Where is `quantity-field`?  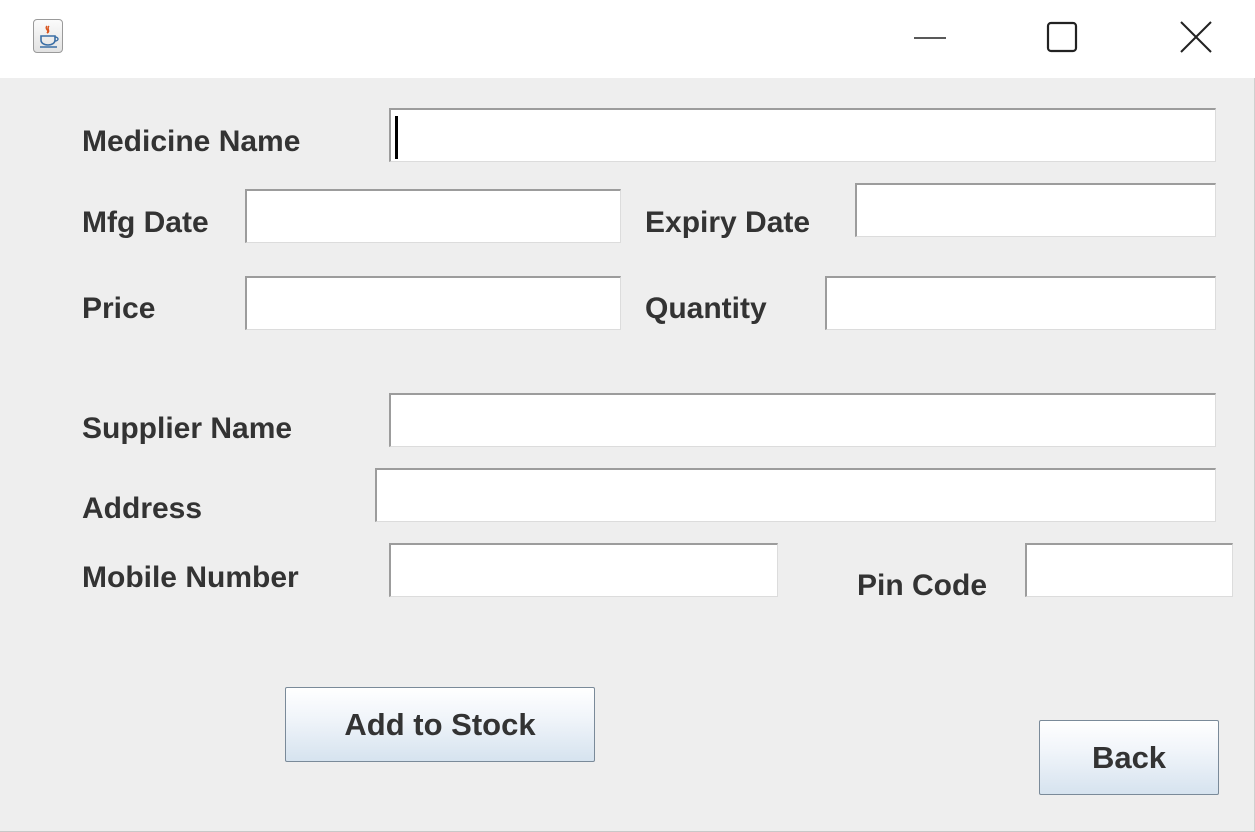 quantity-field is located at coordinates (1020, 303).